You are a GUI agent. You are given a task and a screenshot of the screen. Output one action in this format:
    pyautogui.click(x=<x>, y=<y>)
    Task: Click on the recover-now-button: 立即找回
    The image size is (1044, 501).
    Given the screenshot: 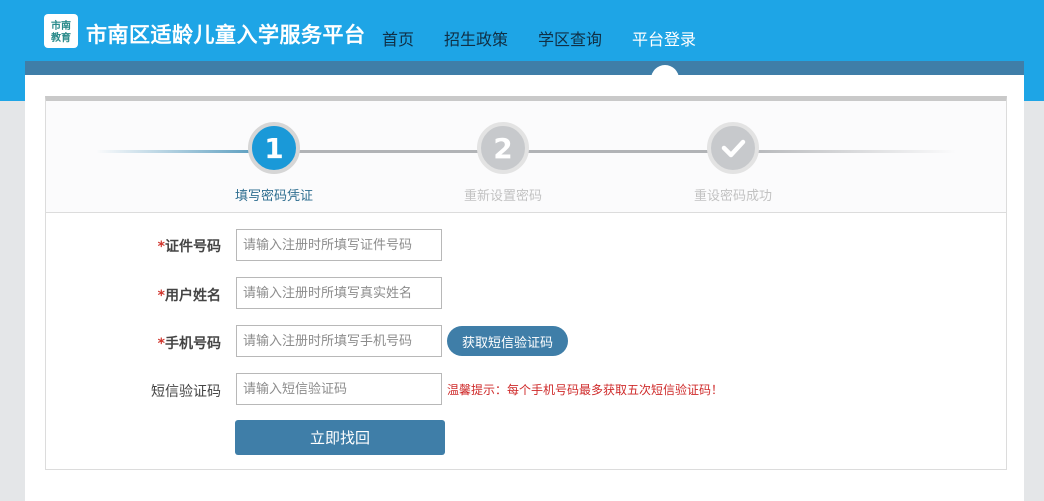 What is the action you would take?
    pyautogui.click(x=340, y=437)
    